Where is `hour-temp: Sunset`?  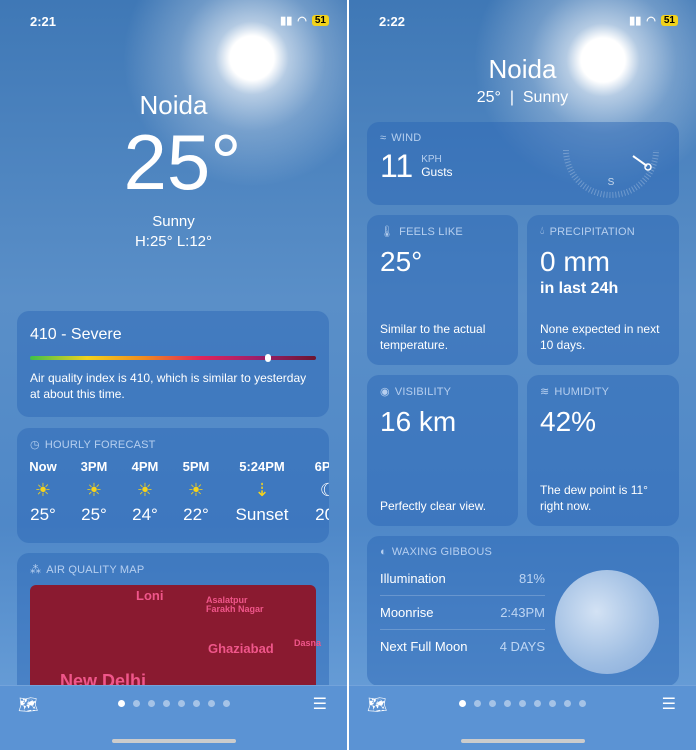
hour-temp: Sunset is located at coordinates (262, 514).